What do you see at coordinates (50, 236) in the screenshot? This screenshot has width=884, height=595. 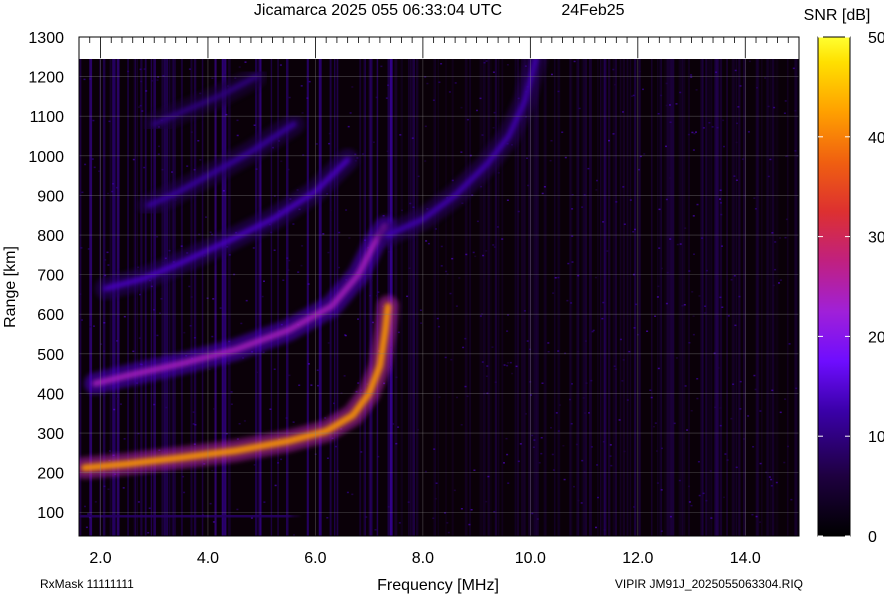 I see `y-tick-label: 800` at bounding box center [50, 236].